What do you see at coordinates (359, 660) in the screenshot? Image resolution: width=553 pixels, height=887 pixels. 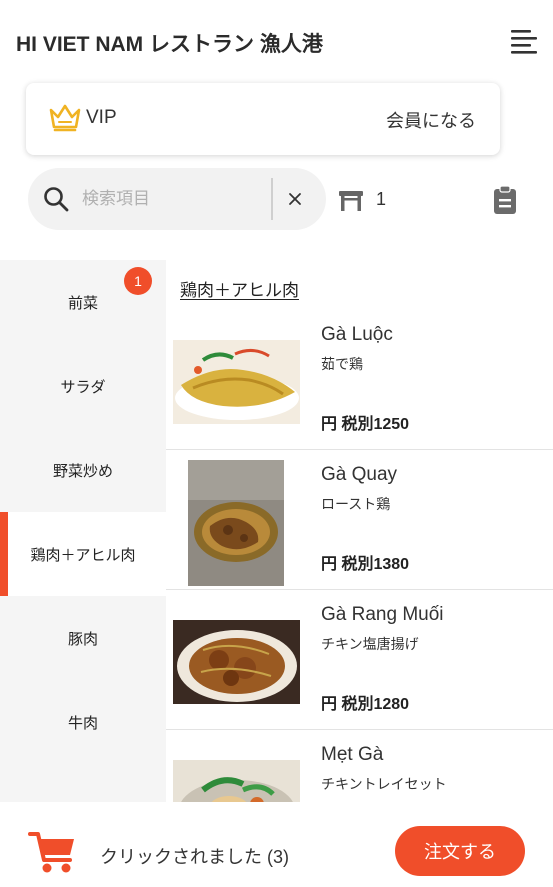 I see `menu-item: Gà Rang Muối チキン塩唐揚げ 円 税別1280` at bounding box center [359, 660].